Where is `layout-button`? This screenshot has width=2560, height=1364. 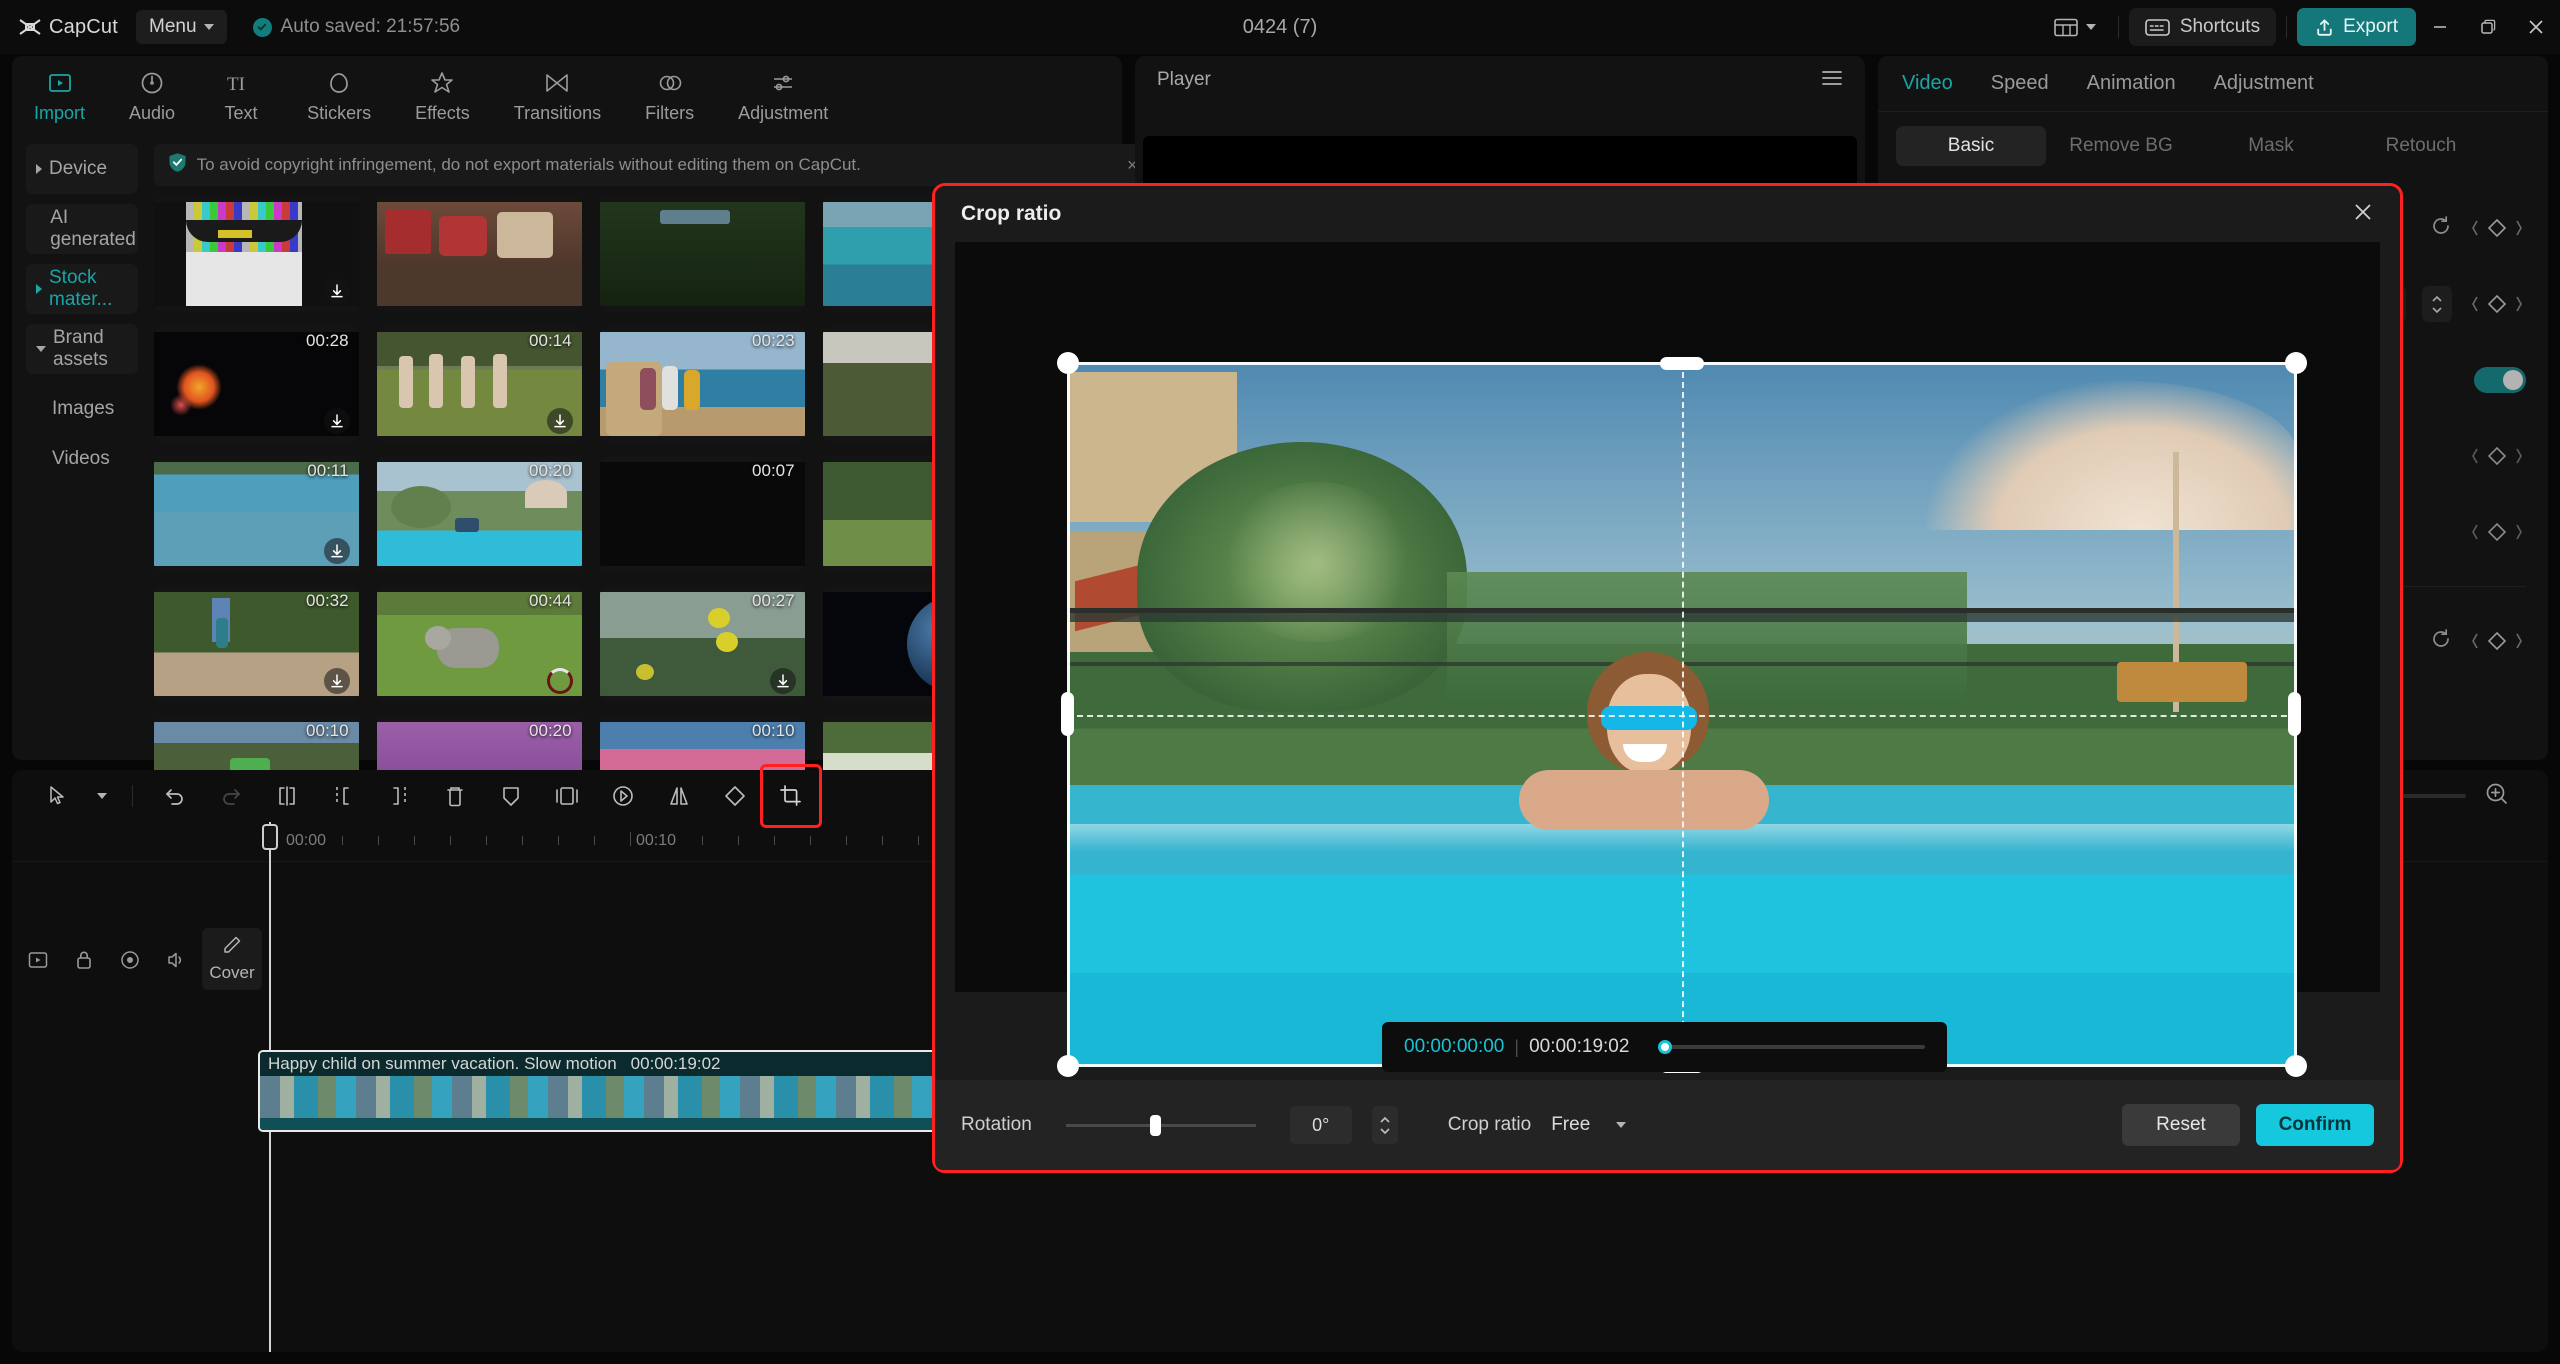 layout-button is located at coordinates (2075, 27).